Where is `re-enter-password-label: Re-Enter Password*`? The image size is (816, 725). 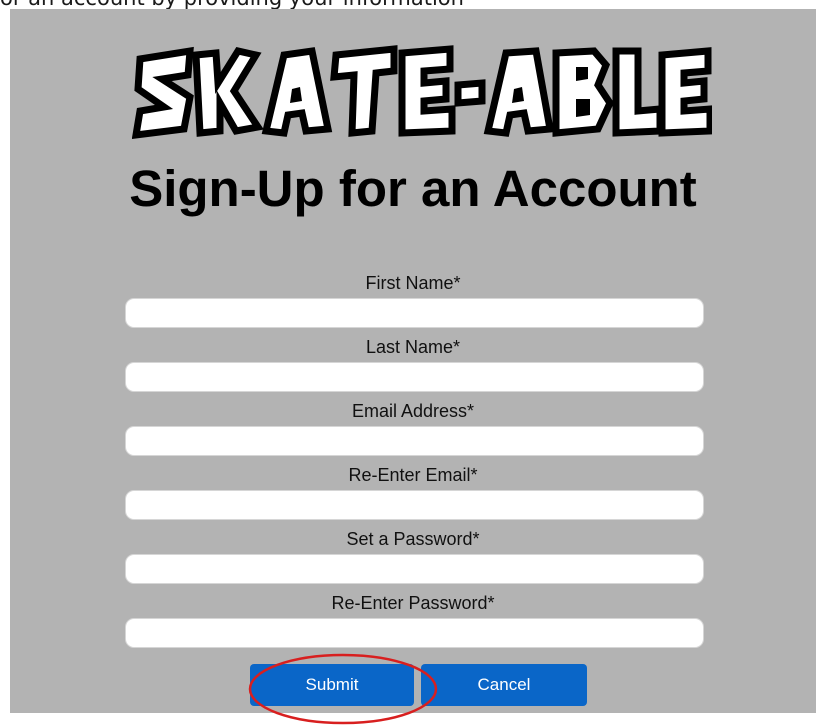
re-enter-password-label: Re-Enter Password* is located at coordinates (413, 603).